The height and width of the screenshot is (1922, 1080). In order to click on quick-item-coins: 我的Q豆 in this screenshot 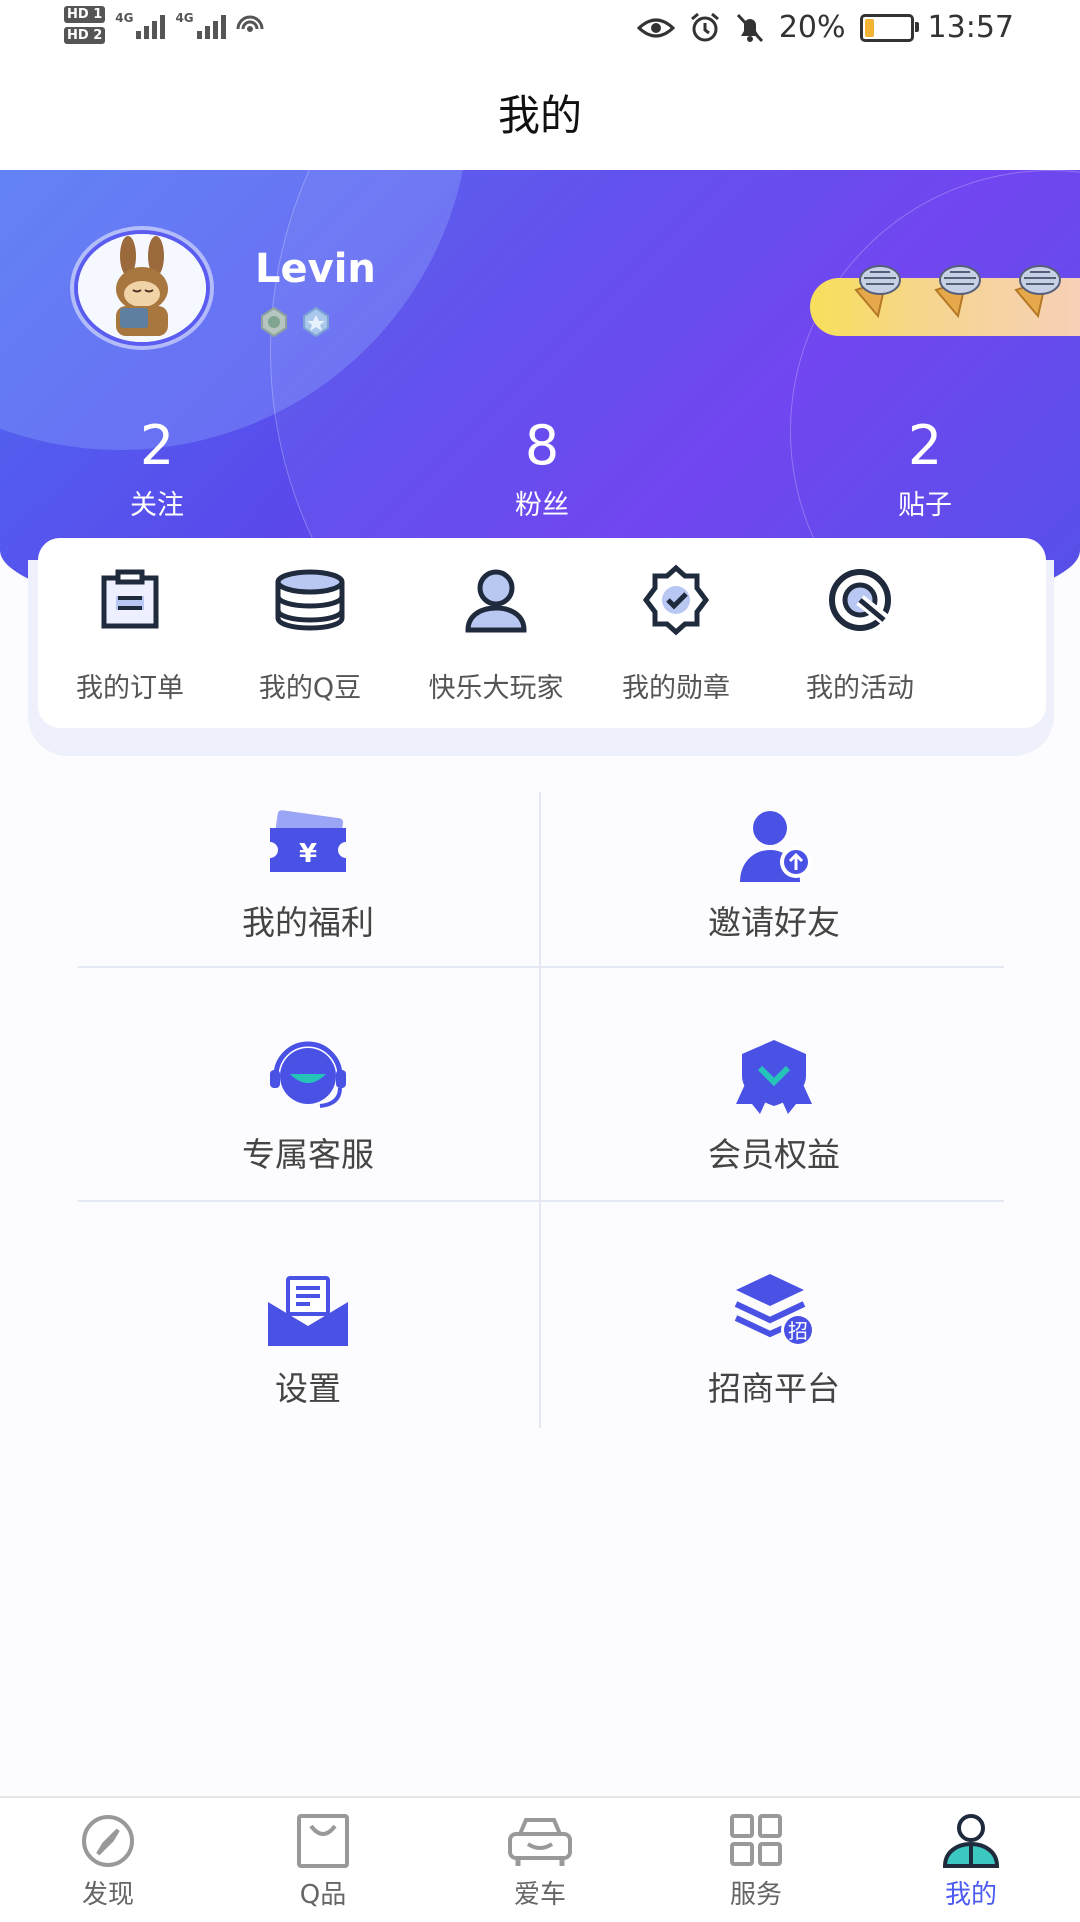, I will do `click(310, 634)`.